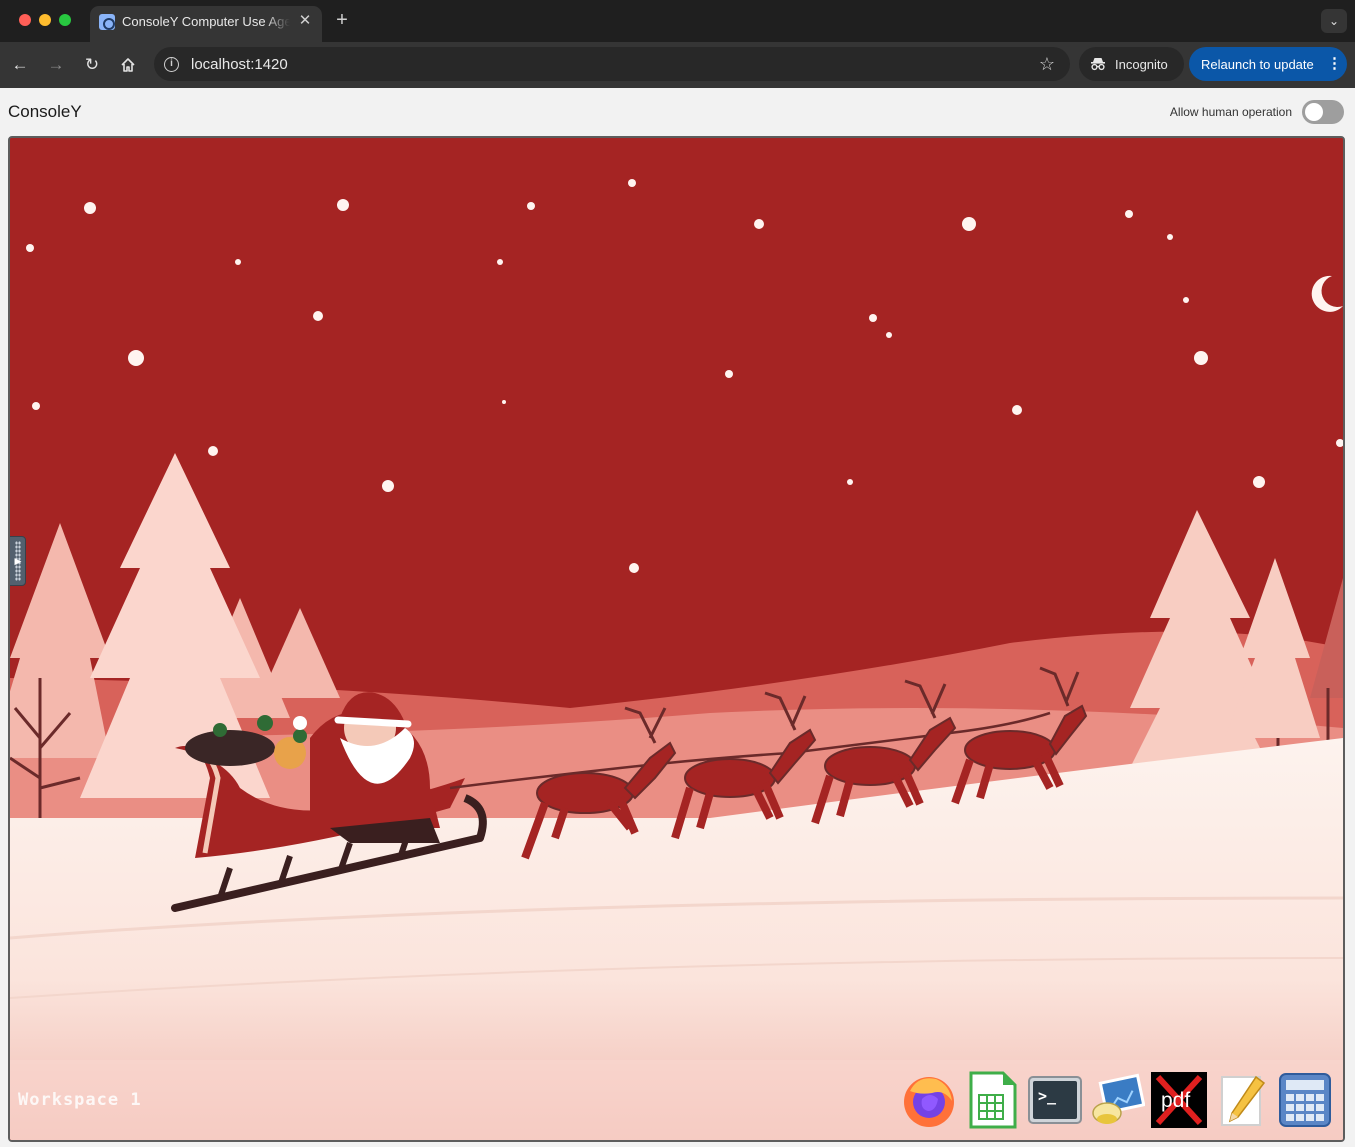  What do you see at coordinates (128, 65) in the screenshot?
I see `home-icon` at bounding box center [128, 65].